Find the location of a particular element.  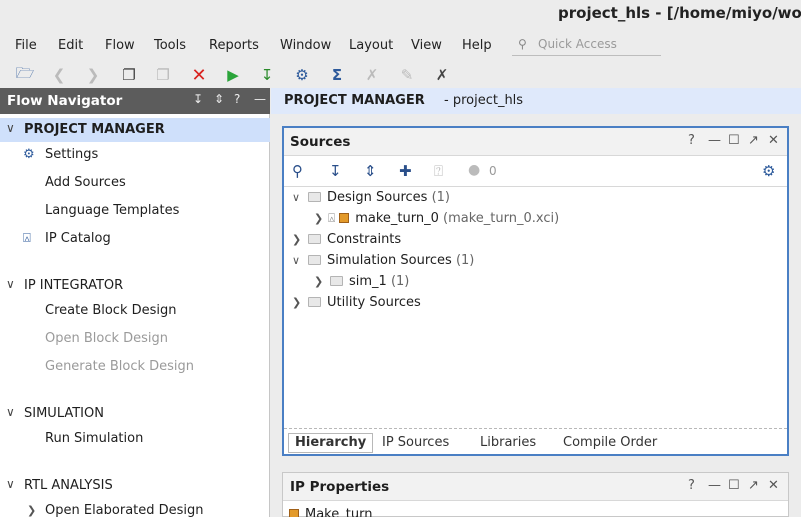

disabled-tool-icon: ✗ is located at coordinates (372, 75).